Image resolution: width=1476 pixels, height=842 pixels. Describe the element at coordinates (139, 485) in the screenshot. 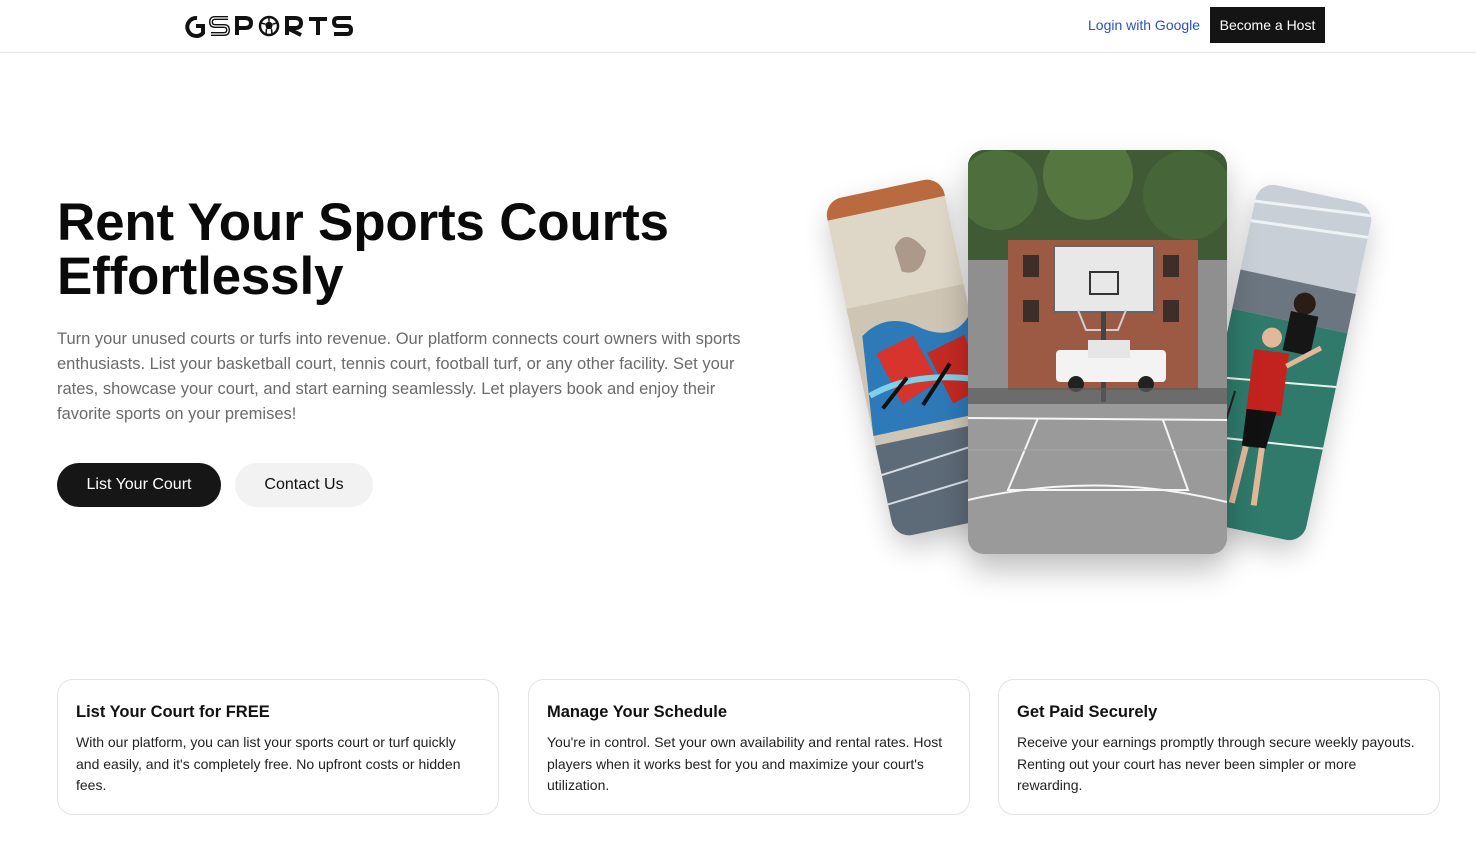

I see `list-your-court-button: List Your Court` at that location.